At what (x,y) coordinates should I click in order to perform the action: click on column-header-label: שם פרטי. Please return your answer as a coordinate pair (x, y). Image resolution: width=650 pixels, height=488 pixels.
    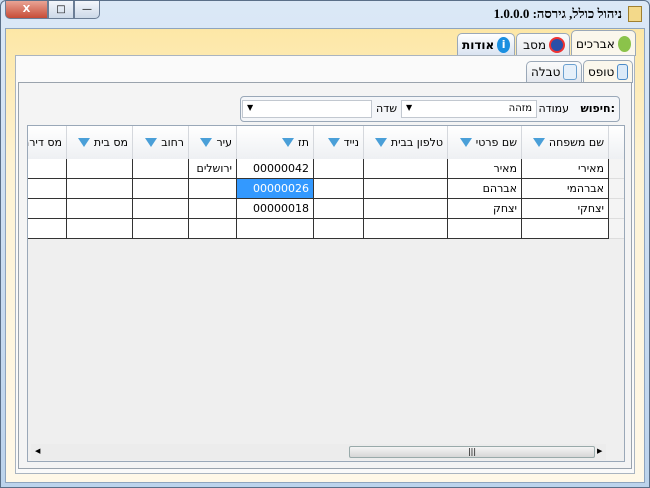
    Looking at the image, I should click on (496, 142).